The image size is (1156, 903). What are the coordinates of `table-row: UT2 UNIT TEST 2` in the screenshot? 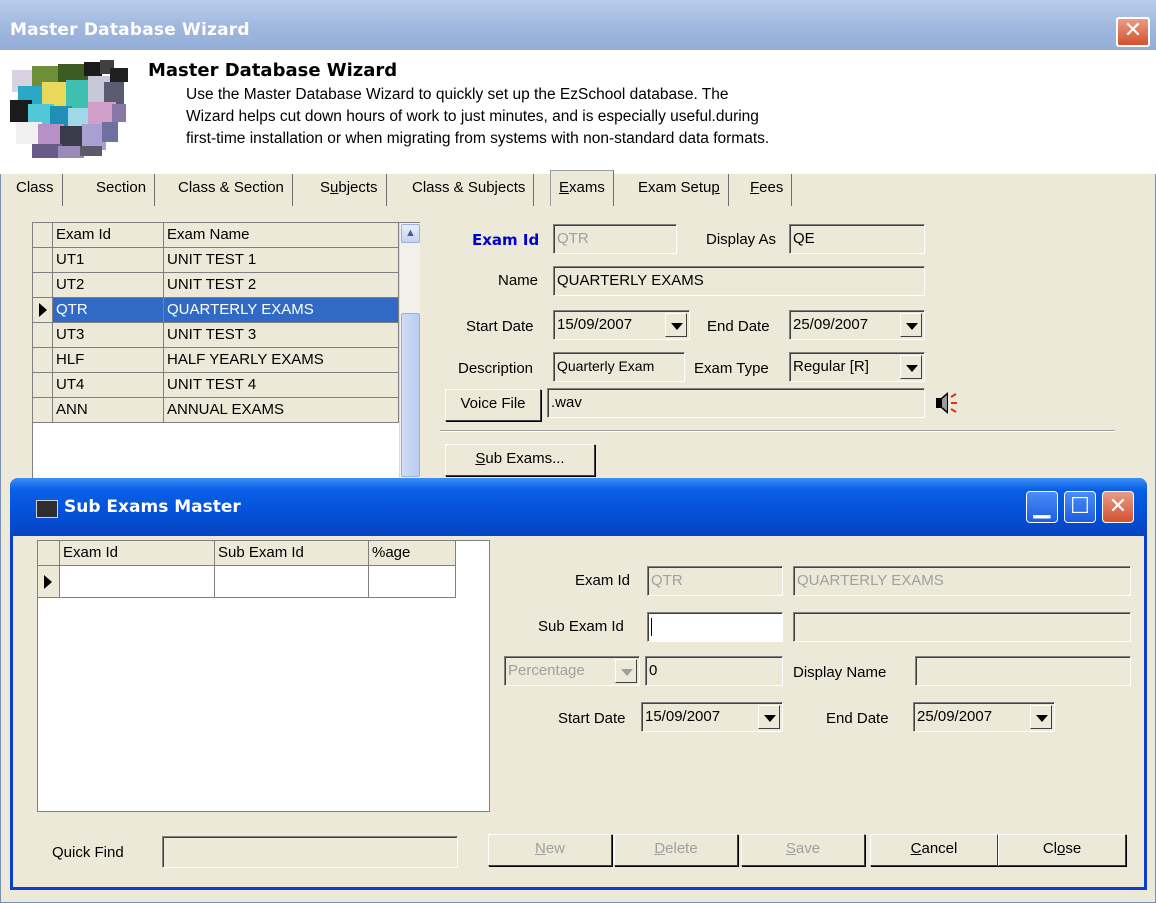 It's located at (216, 285).